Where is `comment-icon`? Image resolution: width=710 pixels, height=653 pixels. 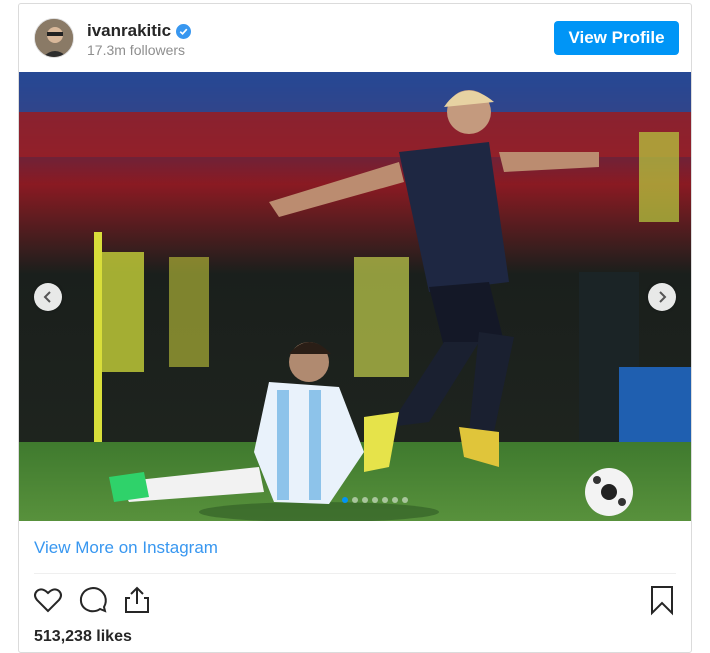 comment-icon is located at coordinates (93, 600).